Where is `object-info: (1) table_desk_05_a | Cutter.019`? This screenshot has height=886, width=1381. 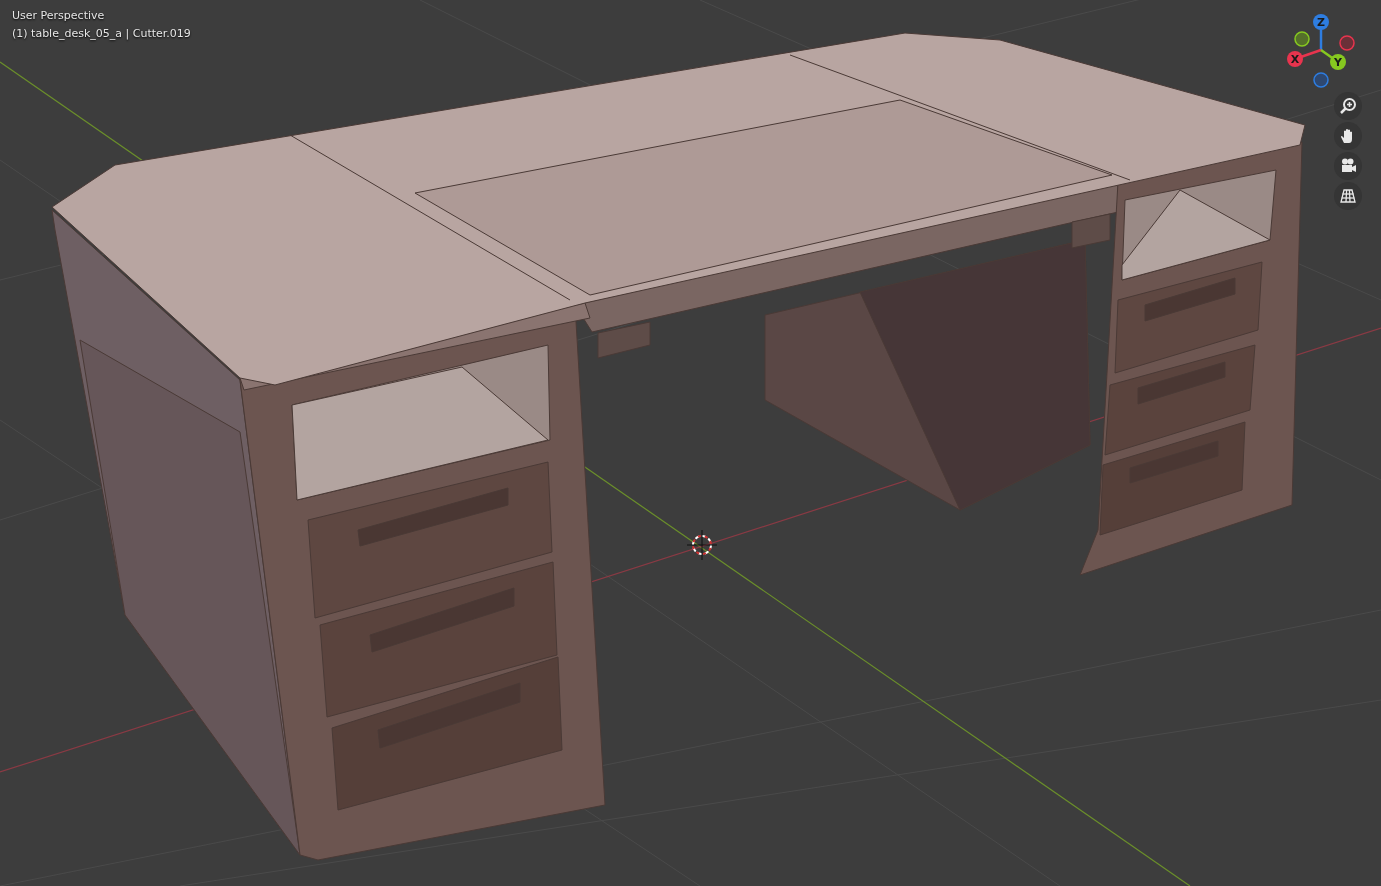
object-info: (1) table_desk_05_a | Cutter.019 is located at coordinates (101, 34).